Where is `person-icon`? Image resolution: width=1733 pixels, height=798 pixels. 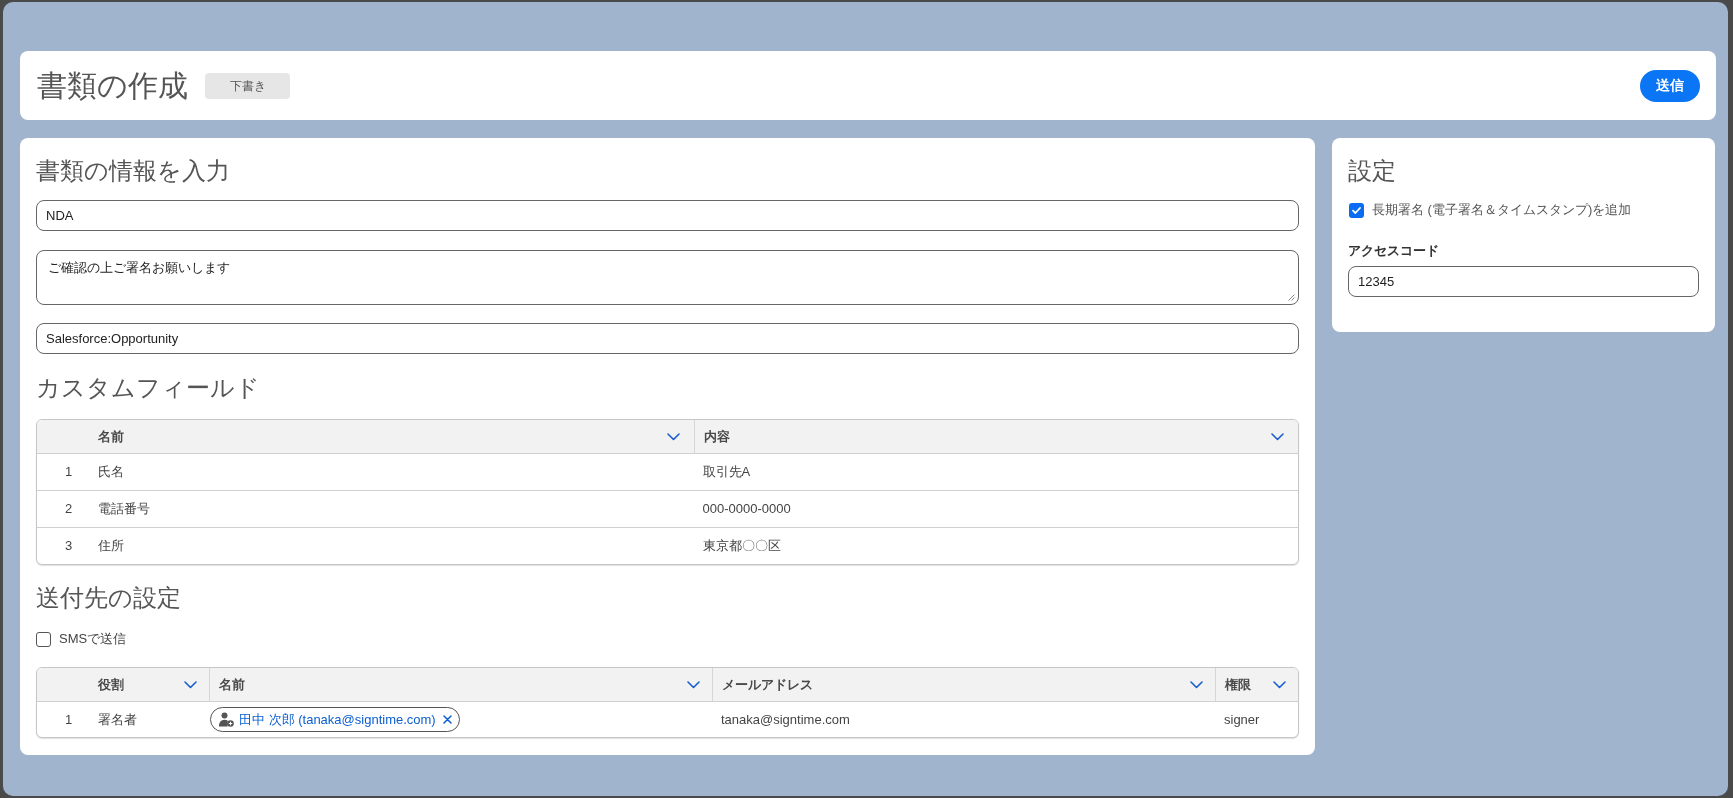
person-icon is located at coordinates (226, 719).